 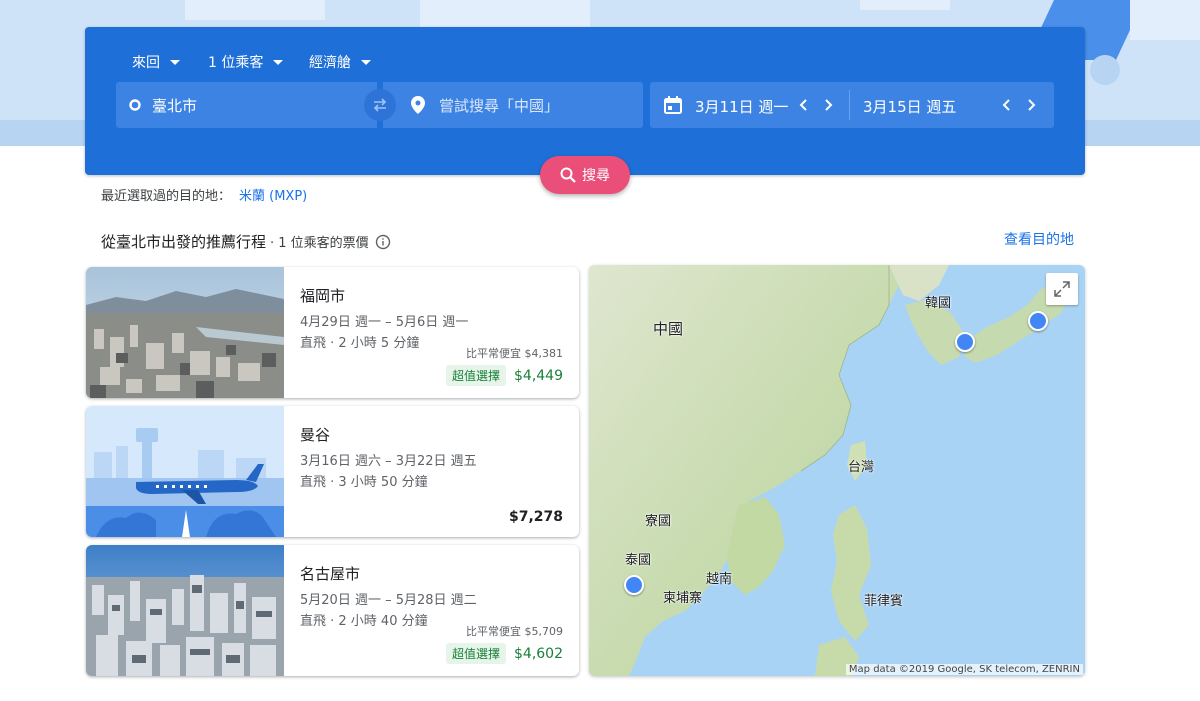 What do you see at coordinates (596, 176) in the screenshot?
I see `search-button-label: 搜尋` at bounding box center [596, 176].